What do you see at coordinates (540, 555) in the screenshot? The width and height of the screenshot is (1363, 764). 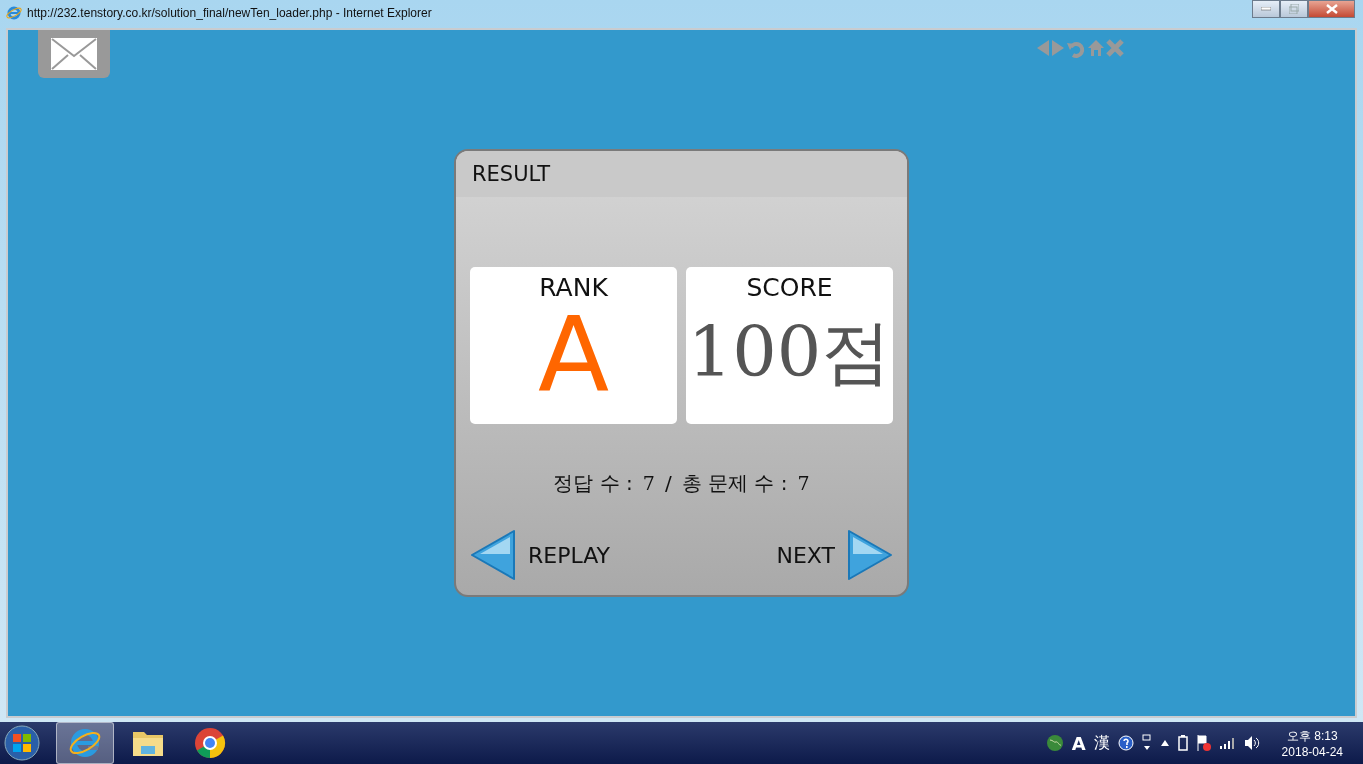 I see `replay-button: REPLAY` at bounding box center [540, 555].